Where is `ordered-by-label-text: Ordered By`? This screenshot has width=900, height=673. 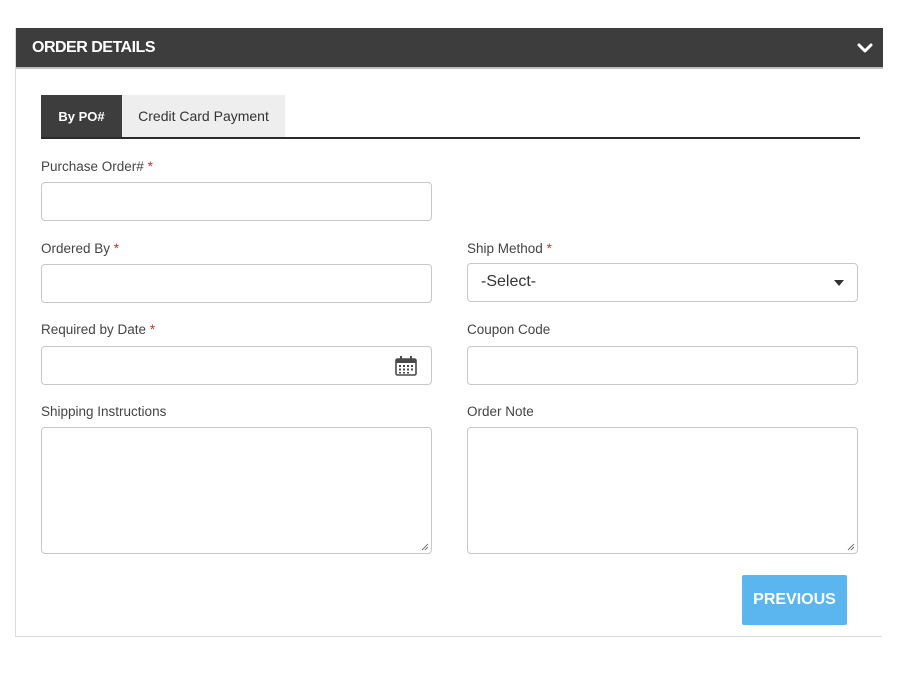
ordered-by-label-text: Ordered By is located at coordinates (76, 248).